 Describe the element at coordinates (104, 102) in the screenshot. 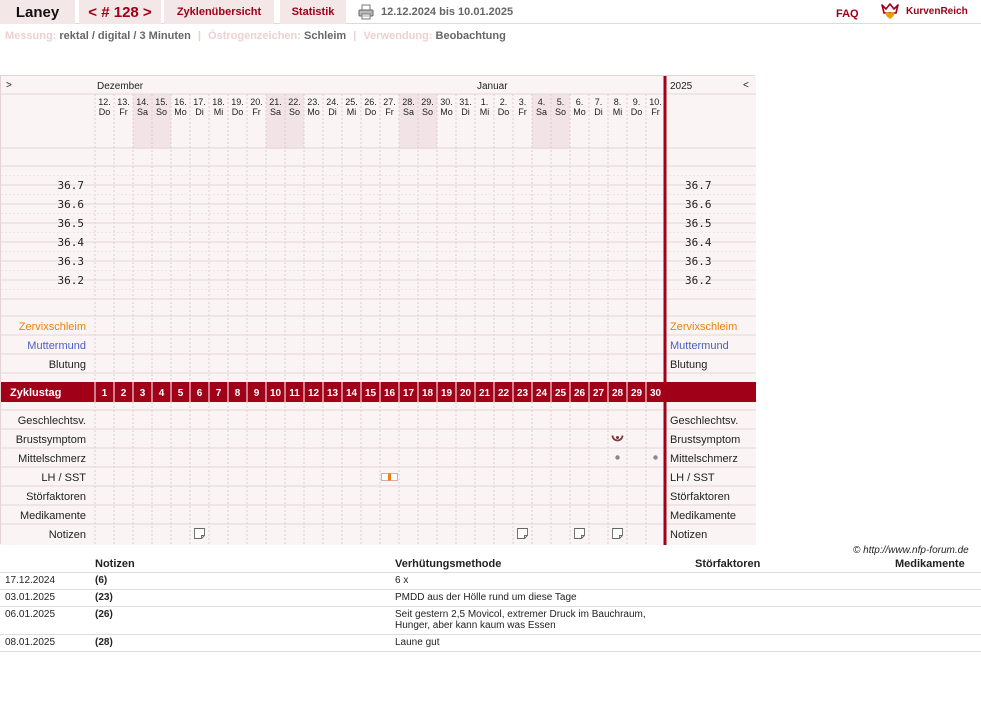

I see `day-date: 12.` at that location.